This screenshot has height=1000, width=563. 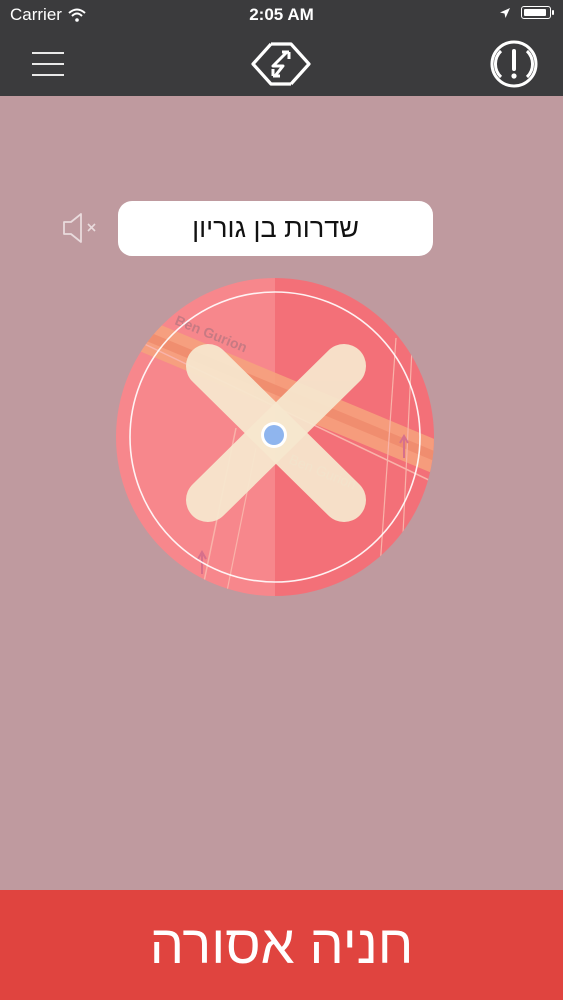 I want to click on street-name: שדרות בן גוריון, so click(x=275, y=228).